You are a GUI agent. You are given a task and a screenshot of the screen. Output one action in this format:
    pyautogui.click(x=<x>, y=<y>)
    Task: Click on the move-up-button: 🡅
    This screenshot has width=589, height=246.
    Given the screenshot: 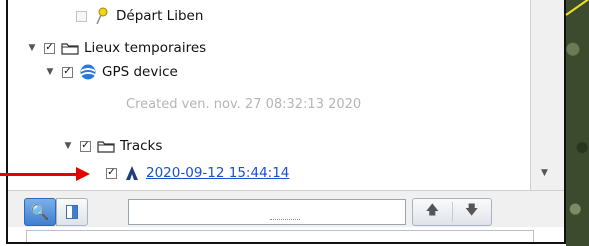 What is the action you would take?
    pyautogui.click(x=432, y=212)
    